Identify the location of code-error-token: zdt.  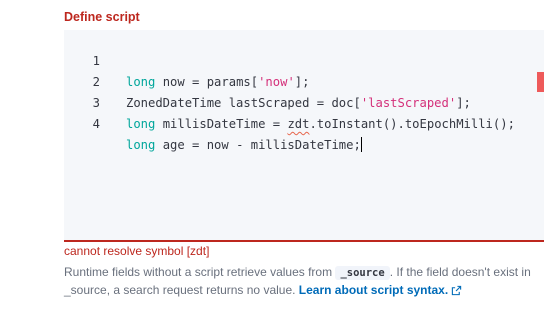
(298, 124).